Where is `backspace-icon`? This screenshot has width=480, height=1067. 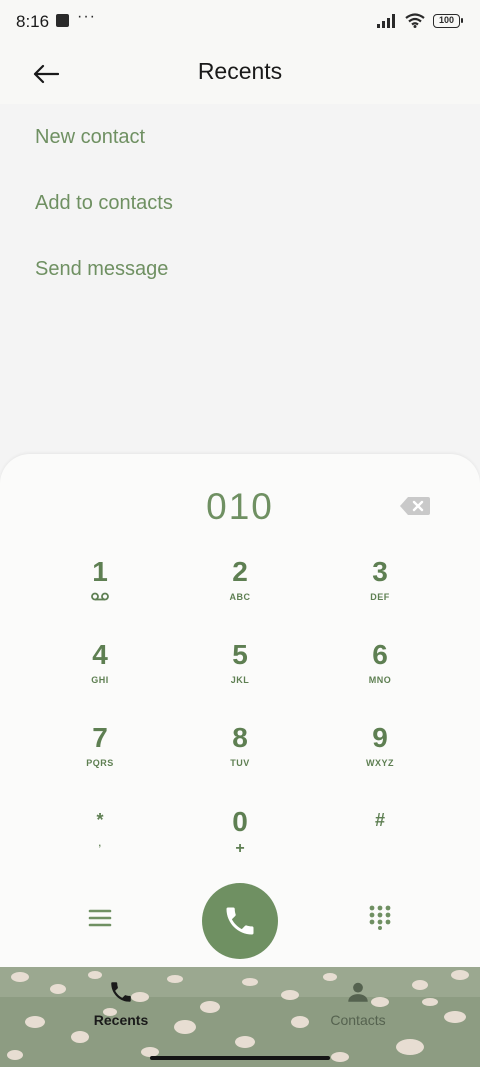
backspace-icon is located at coordinates (415, 506).